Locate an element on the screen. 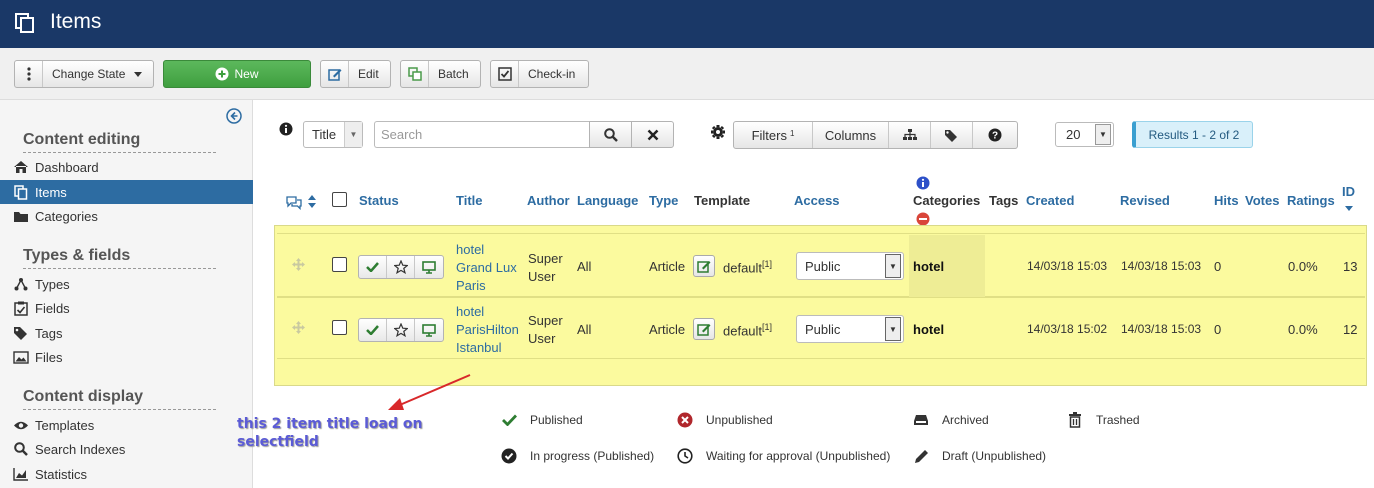  search-input is located at coordinates (482, 134).